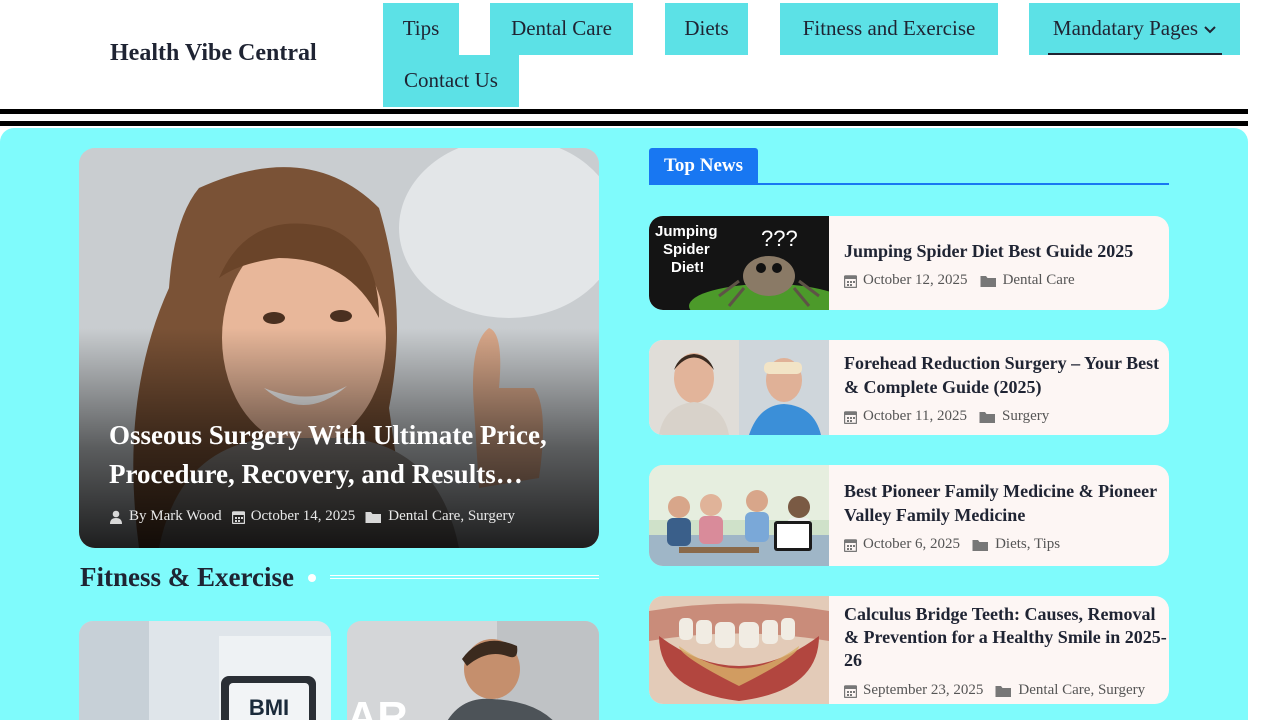  I want to click on nav-label: Mandatary Pages, so click(1125, 28).